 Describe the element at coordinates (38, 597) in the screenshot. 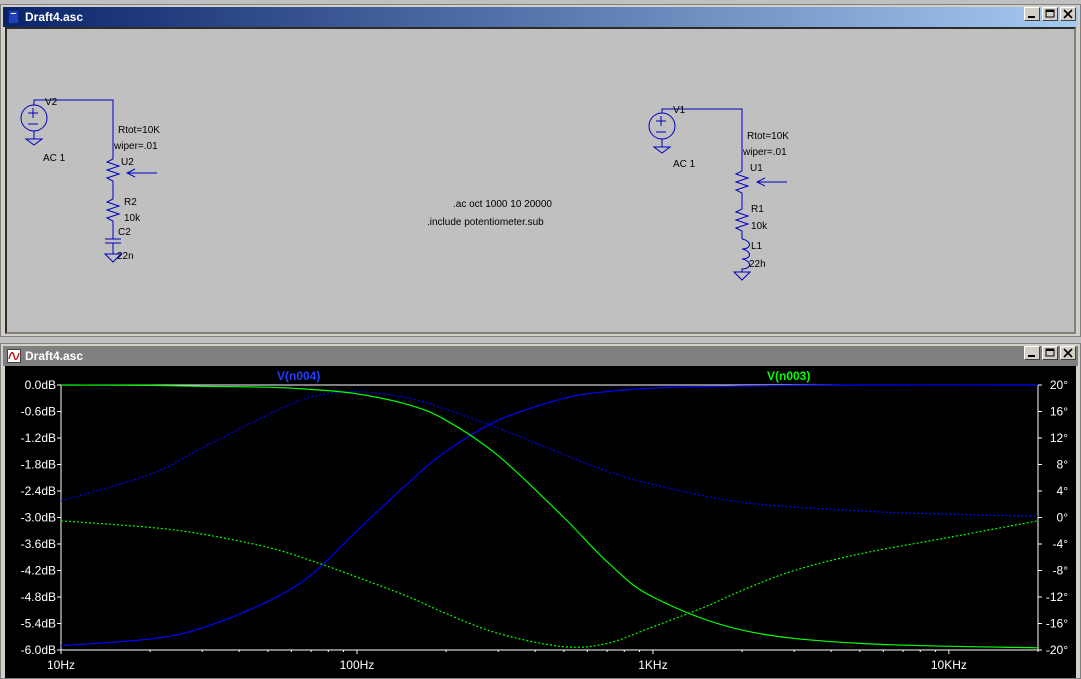

I see `y-left-tick-label: -4.8dB` at that location.